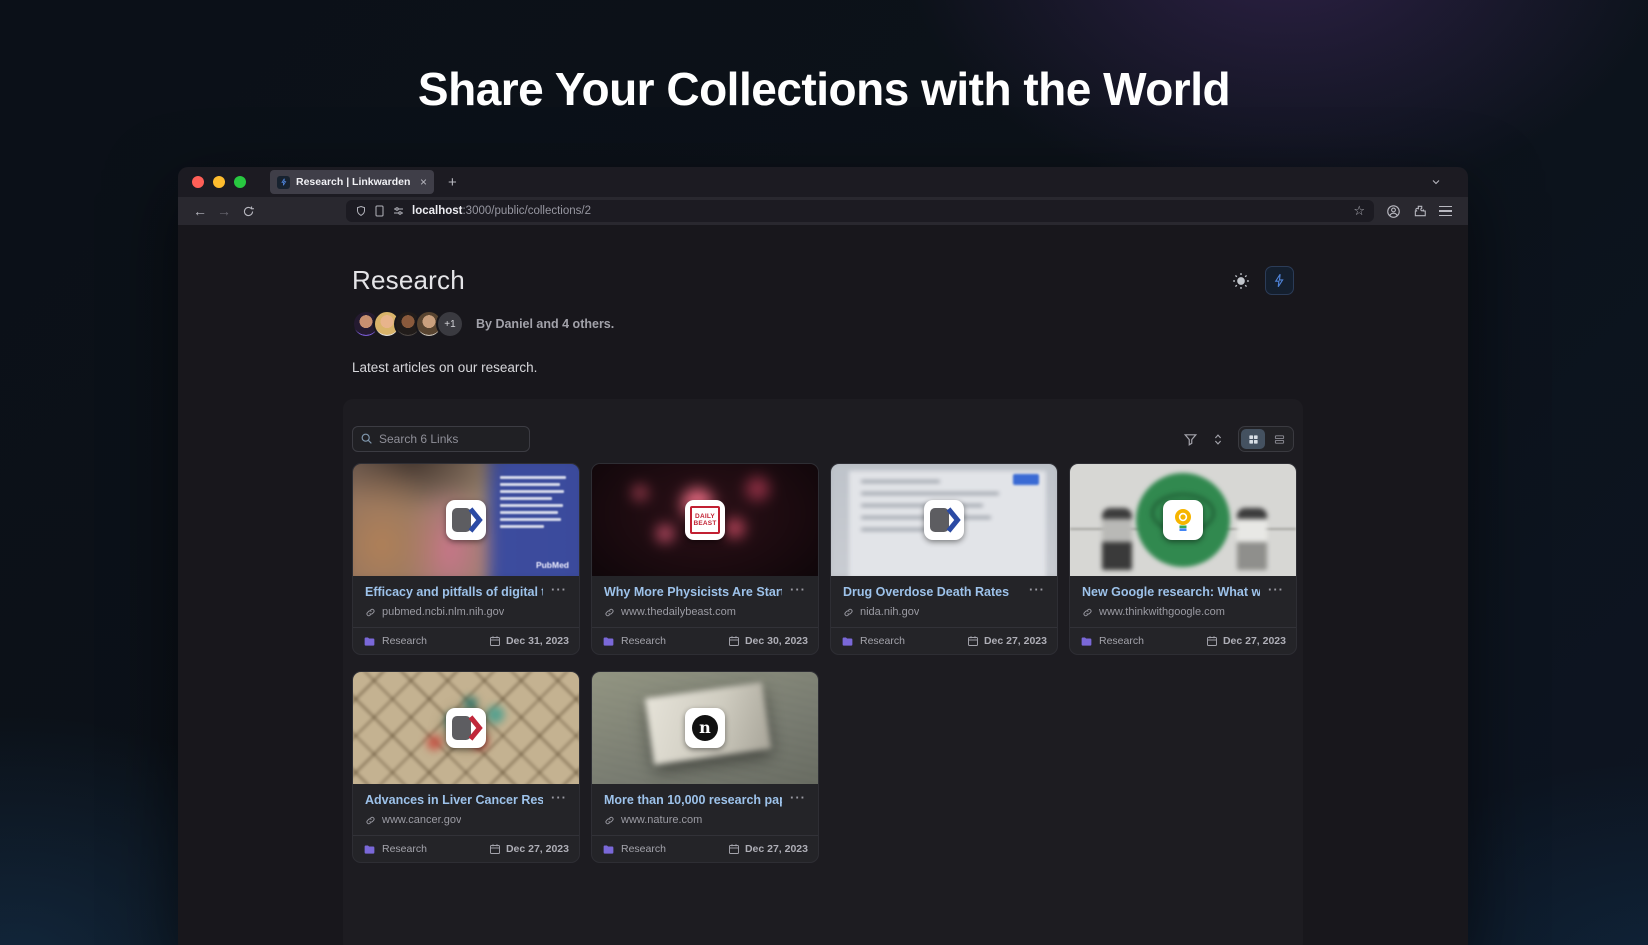 The image size is (1648, 945). I want to click on byline-text: By Daniel and 4 others., so click(545, 324).